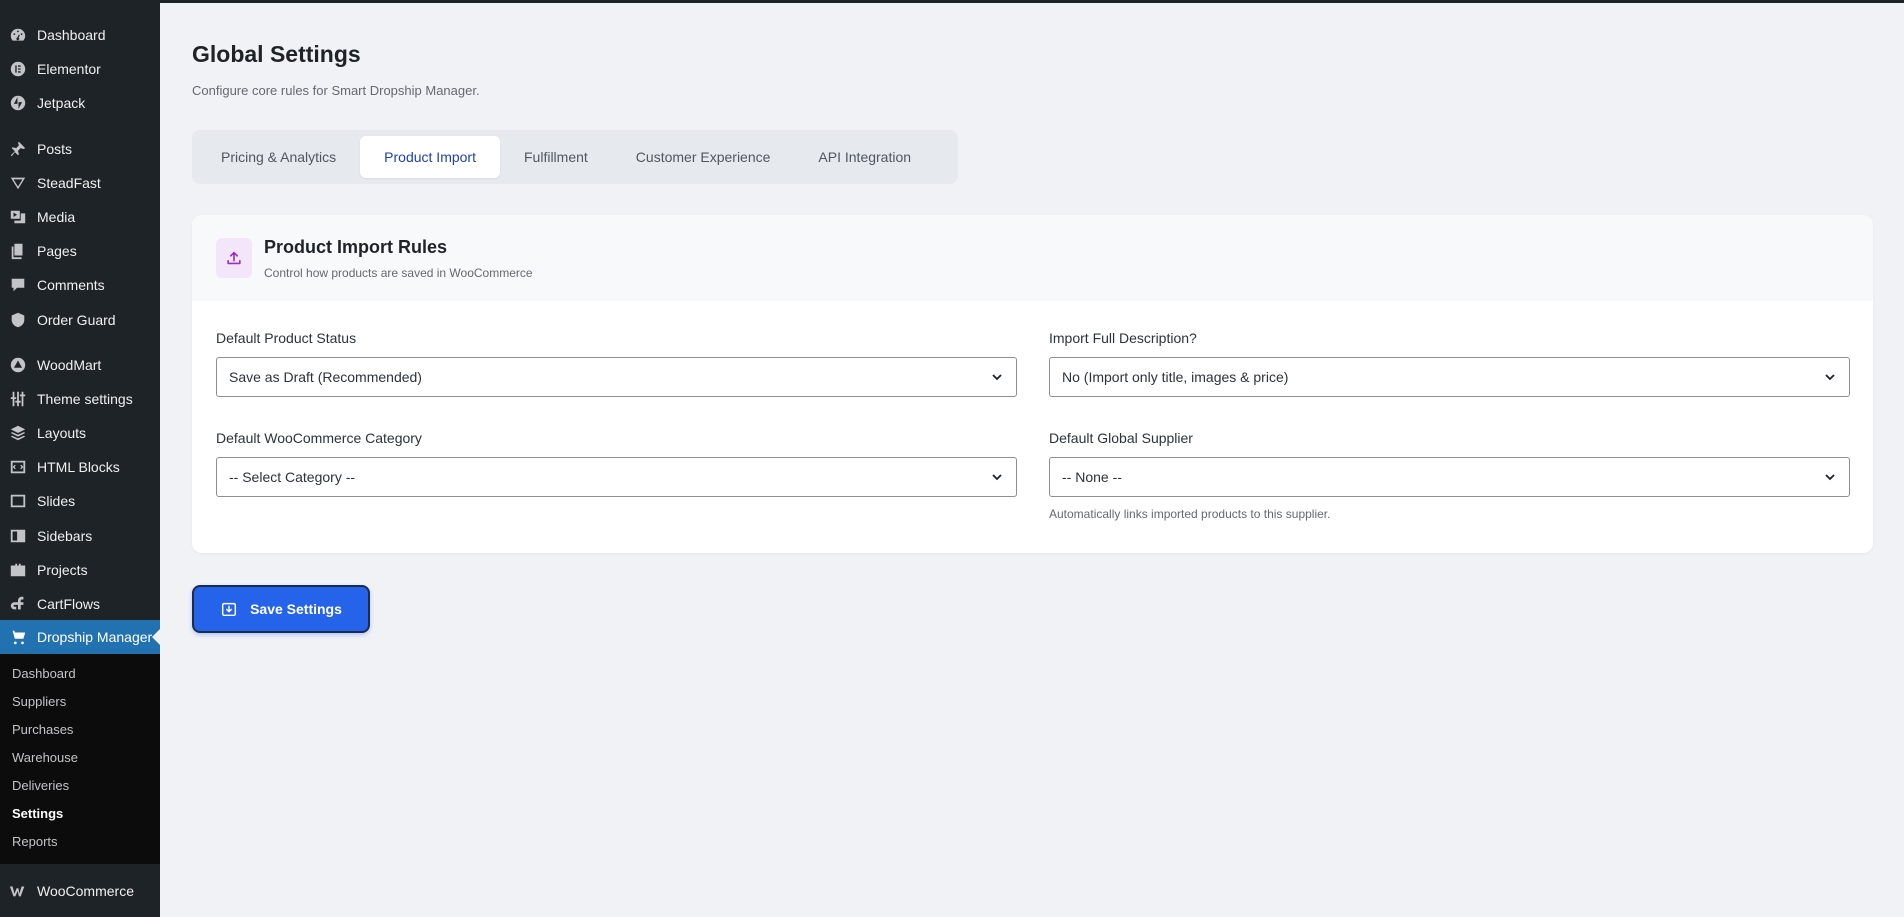  What do you see at coordinates (703, 157) in the screenshot?
I see `tab-customer-experience: Customer Experience` at bounding box center [703, 157].